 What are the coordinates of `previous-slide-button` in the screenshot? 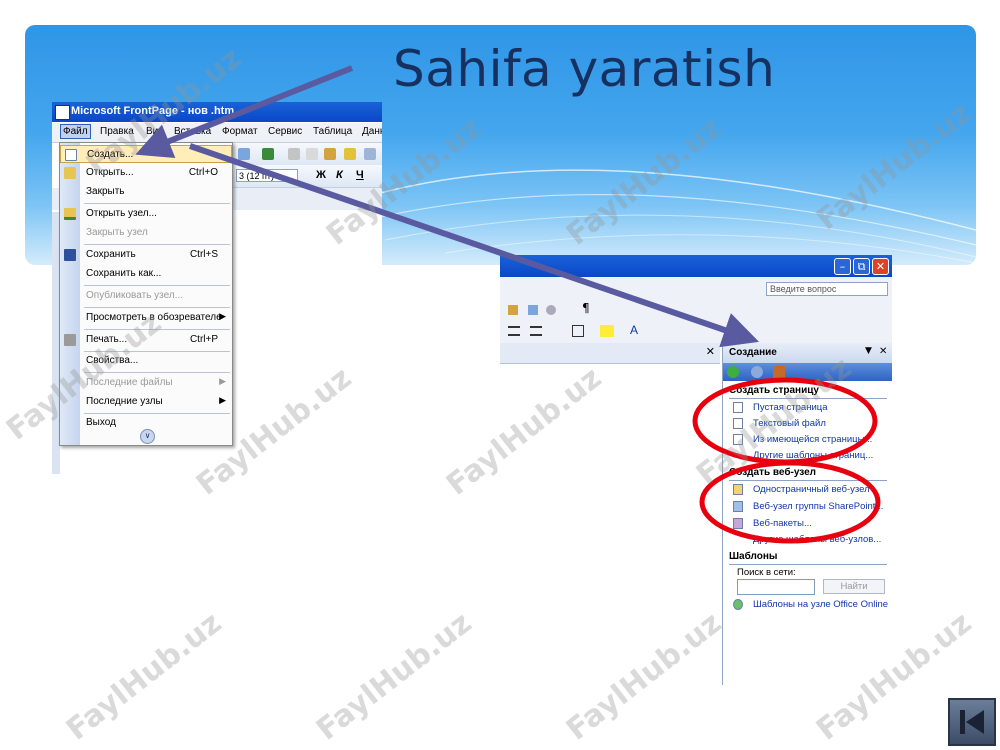 It's located at (972, 722).